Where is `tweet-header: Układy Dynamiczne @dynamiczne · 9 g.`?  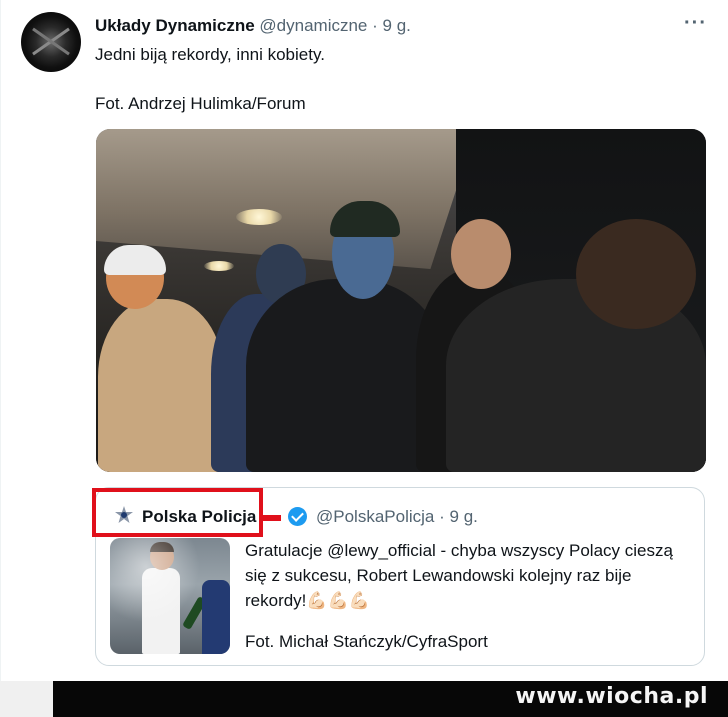
tweet-header: Układy Dynamiczne @dynamiczne · 9 g. is located at coordinates (253, 26).